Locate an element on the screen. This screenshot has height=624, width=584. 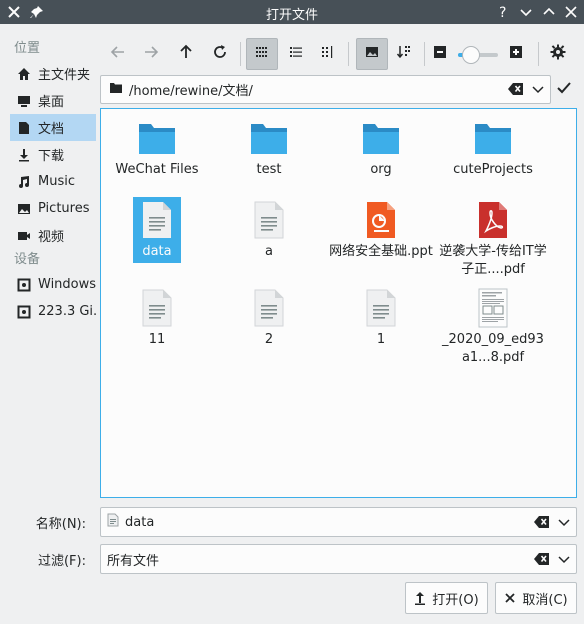
list-view-icon is located at coordinates (296, 54).